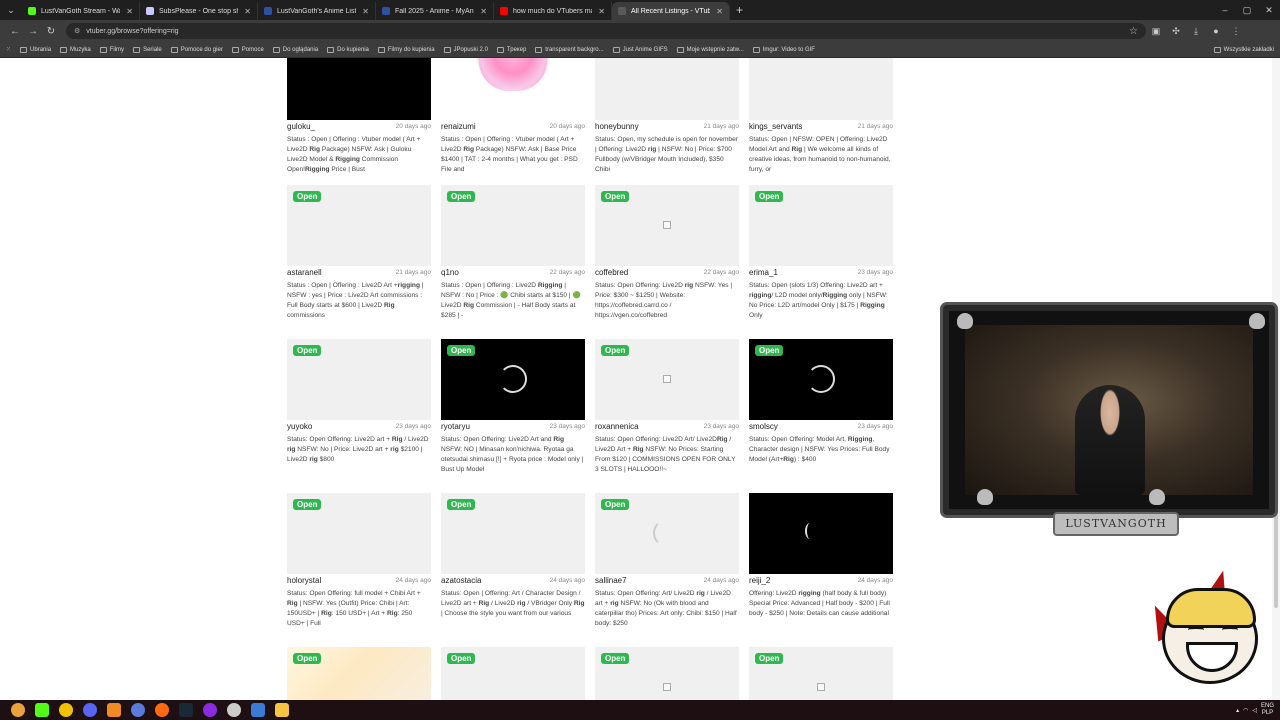 The image size is (1280, 720). What do you see at coordinates (617, 126) in the screenshot?
I see `artist-name: honeybunny` at bounding box center [617, 126].